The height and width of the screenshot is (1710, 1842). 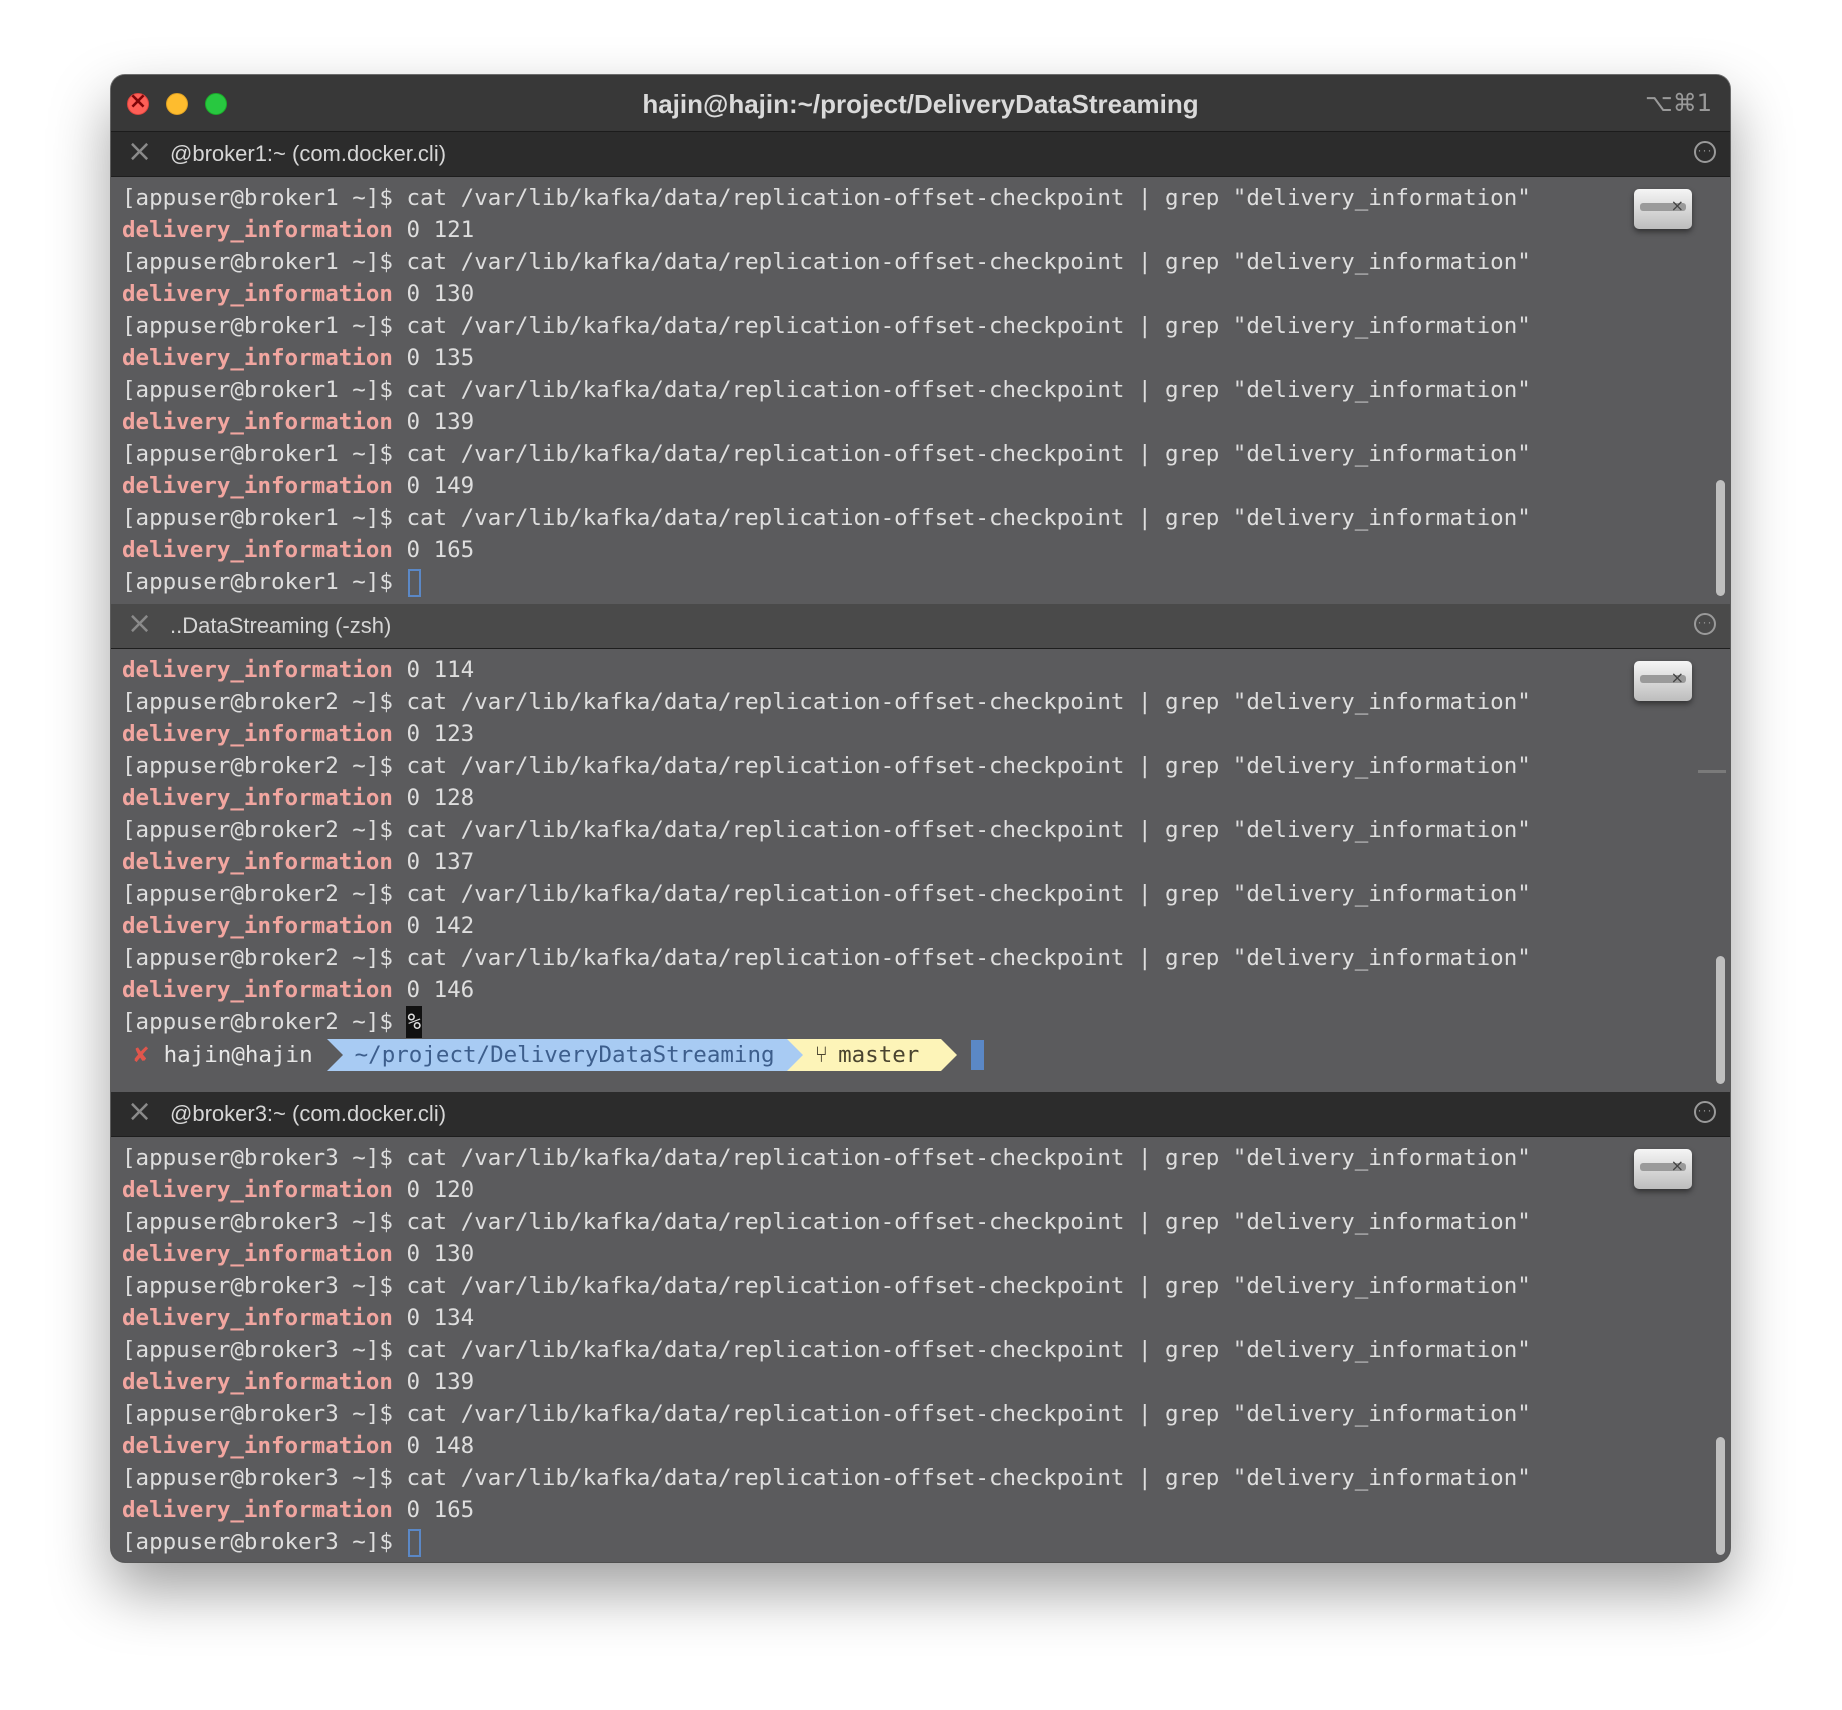 I want to click on offset-value: 0 128, so click(x=433, y=798).